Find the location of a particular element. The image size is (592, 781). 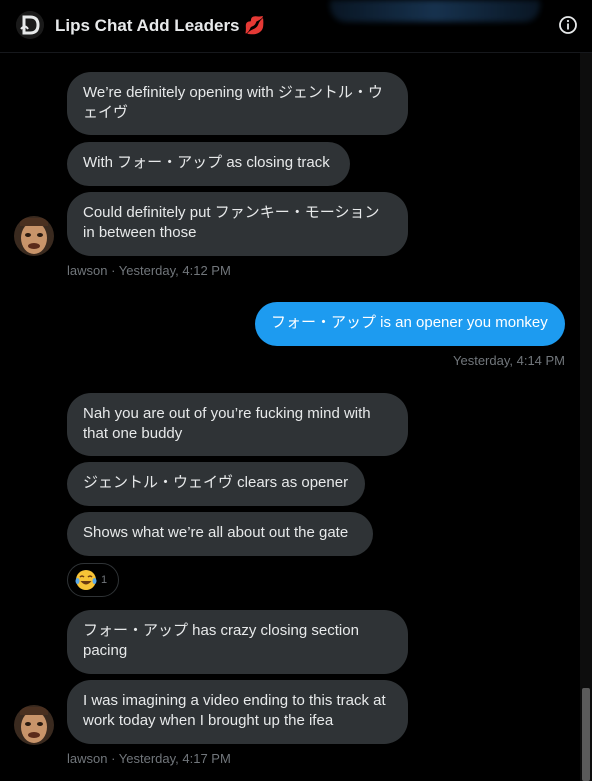

blurred-region is located at coordinates (435, 11).